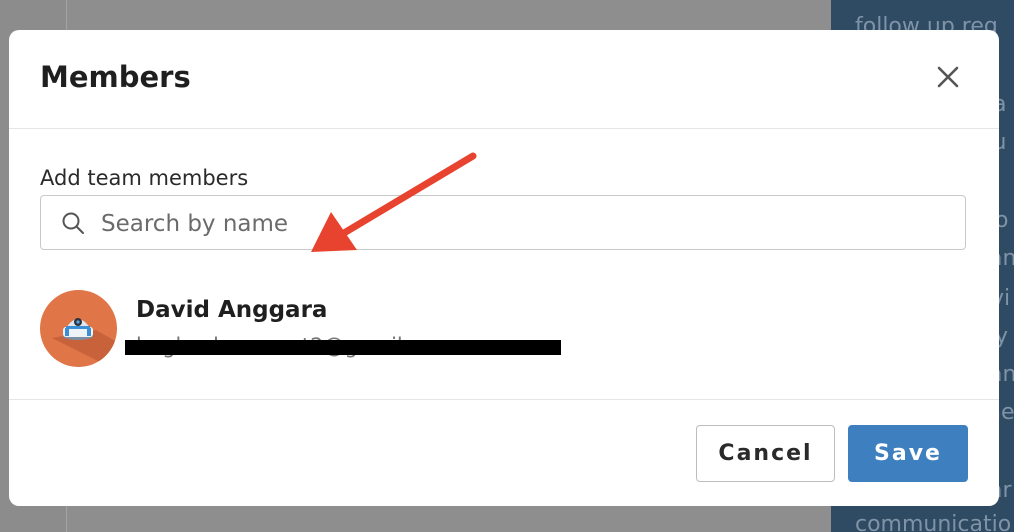 The width and height of the screenshot is (1014, 532). What do you see at coordinates (490, 330) in the screenshot?
I see `member-list-item: David Anggara bagbushaccount2@gmail.com` at bounding box center [490, 330].